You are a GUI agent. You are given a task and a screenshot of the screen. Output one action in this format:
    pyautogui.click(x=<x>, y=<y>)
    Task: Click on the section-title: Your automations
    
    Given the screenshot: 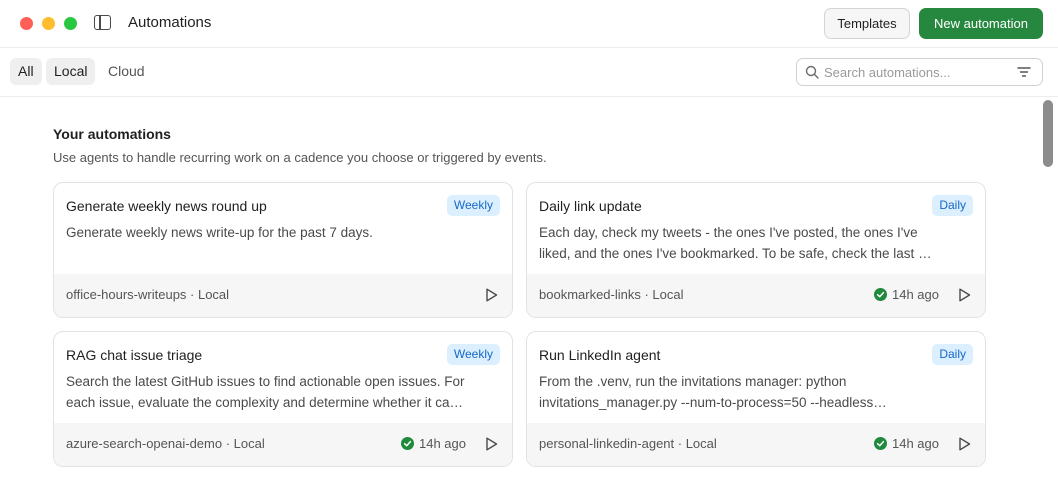 What is the action you would take?
    pyautogui.click(x=112, y=134)
    